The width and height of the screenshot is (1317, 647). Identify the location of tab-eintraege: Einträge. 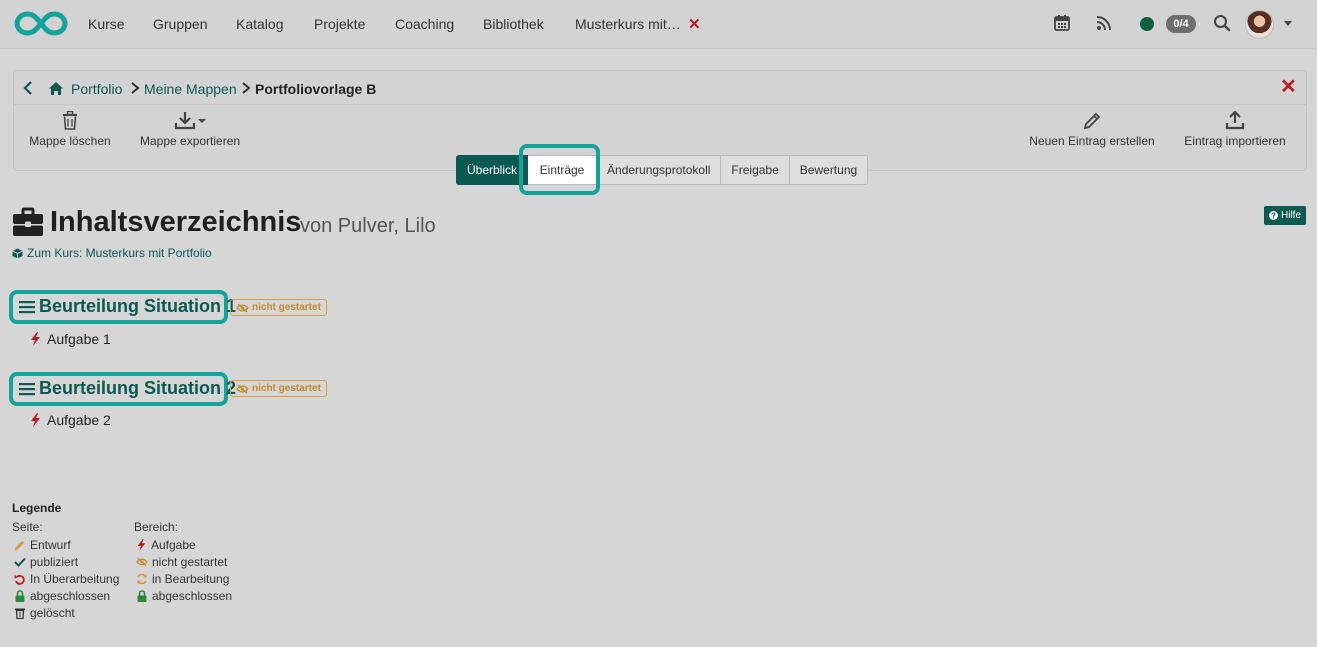
(563, 170).